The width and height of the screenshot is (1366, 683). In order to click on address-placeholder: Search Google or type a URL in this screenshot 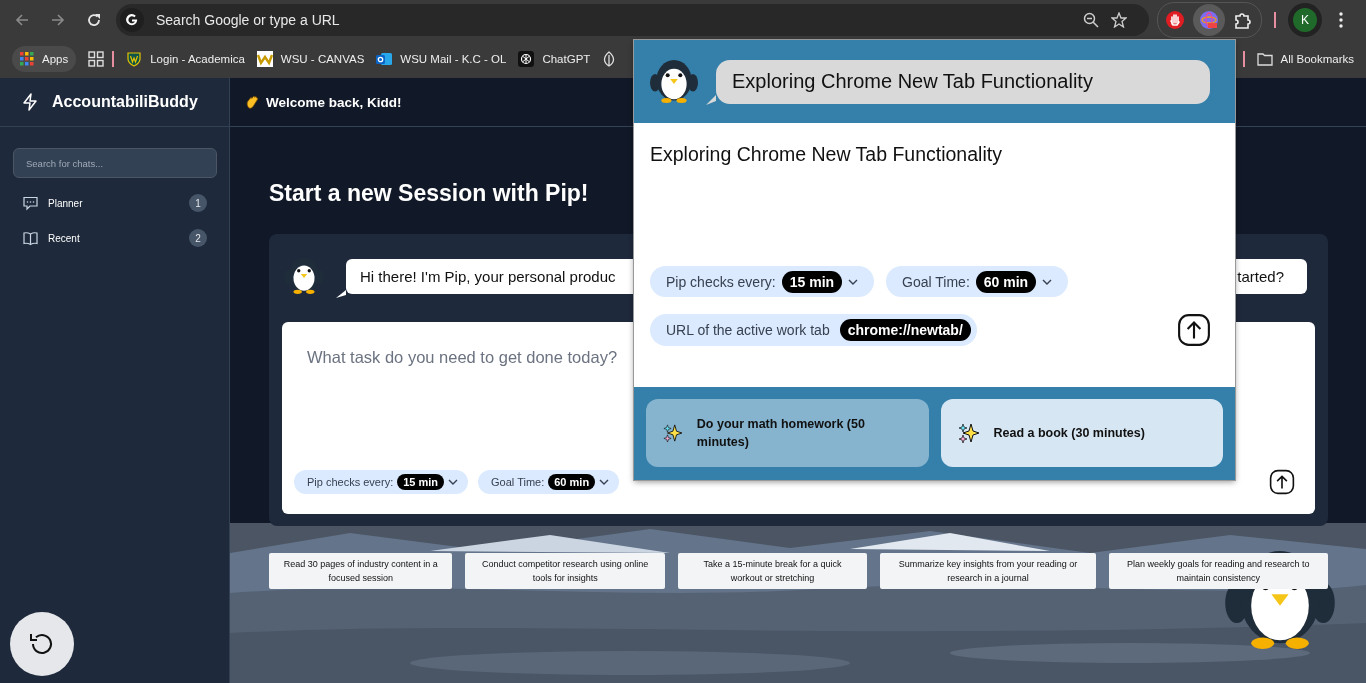, I will do `click(248, 20)`.